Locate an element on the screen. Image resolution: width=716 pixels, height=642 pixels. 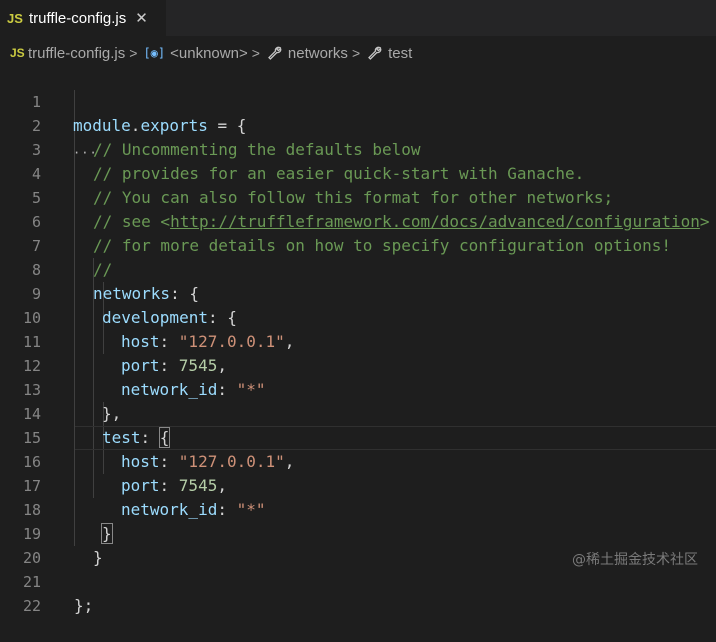
module-icon: [◉] is located at coordinates (154, 53).